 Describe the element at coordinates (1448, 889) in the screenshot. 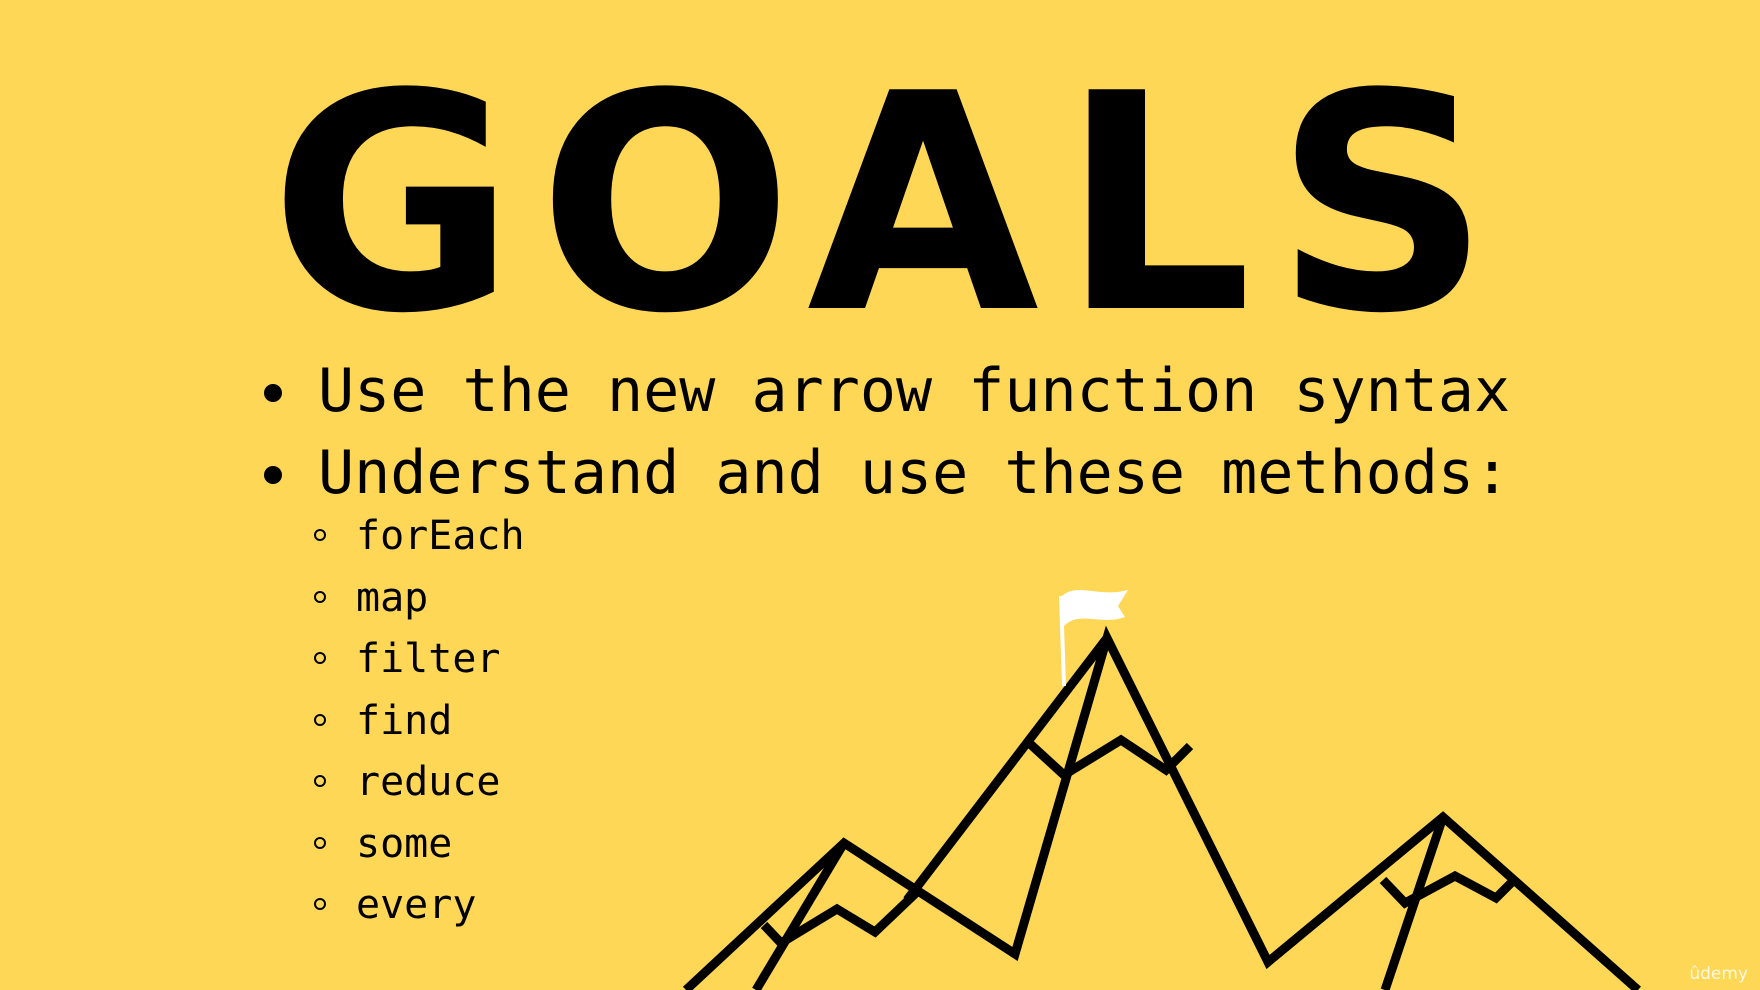

I see `snow-cap` at that location.